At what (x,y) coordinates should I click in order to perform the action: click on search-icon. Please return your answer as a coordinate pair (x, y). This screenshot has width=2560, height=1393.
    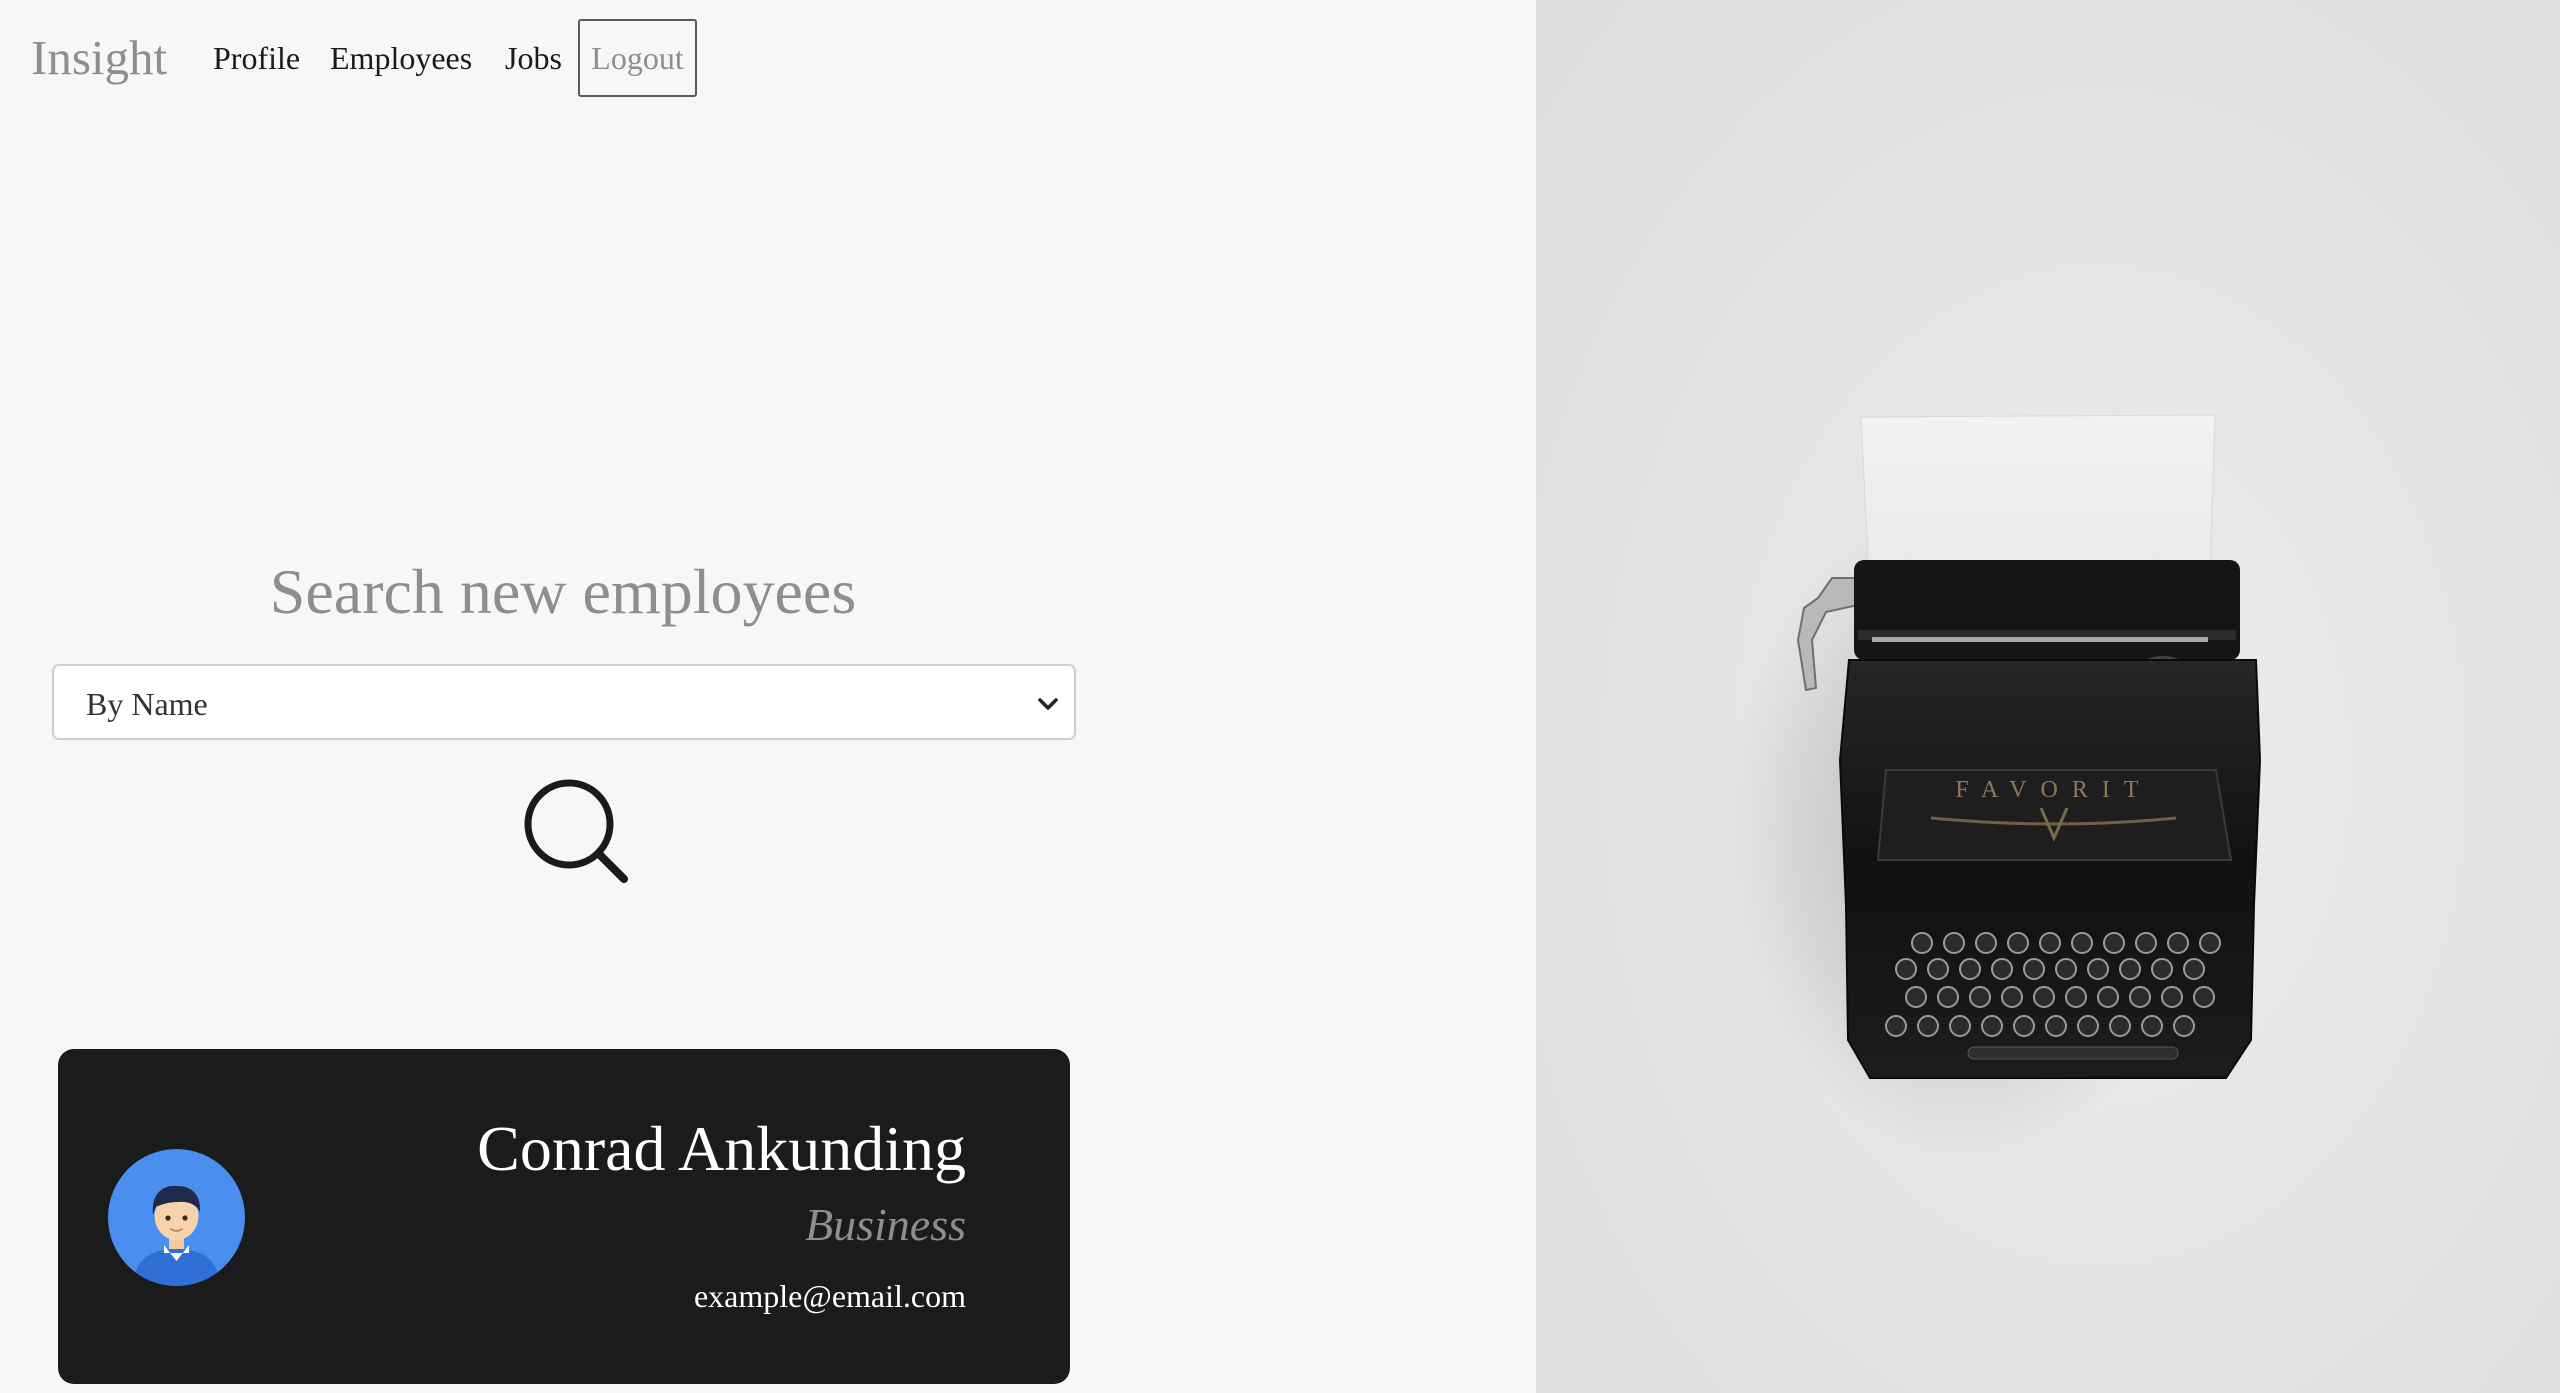
    Looking at the image, I should click on (572, 828).